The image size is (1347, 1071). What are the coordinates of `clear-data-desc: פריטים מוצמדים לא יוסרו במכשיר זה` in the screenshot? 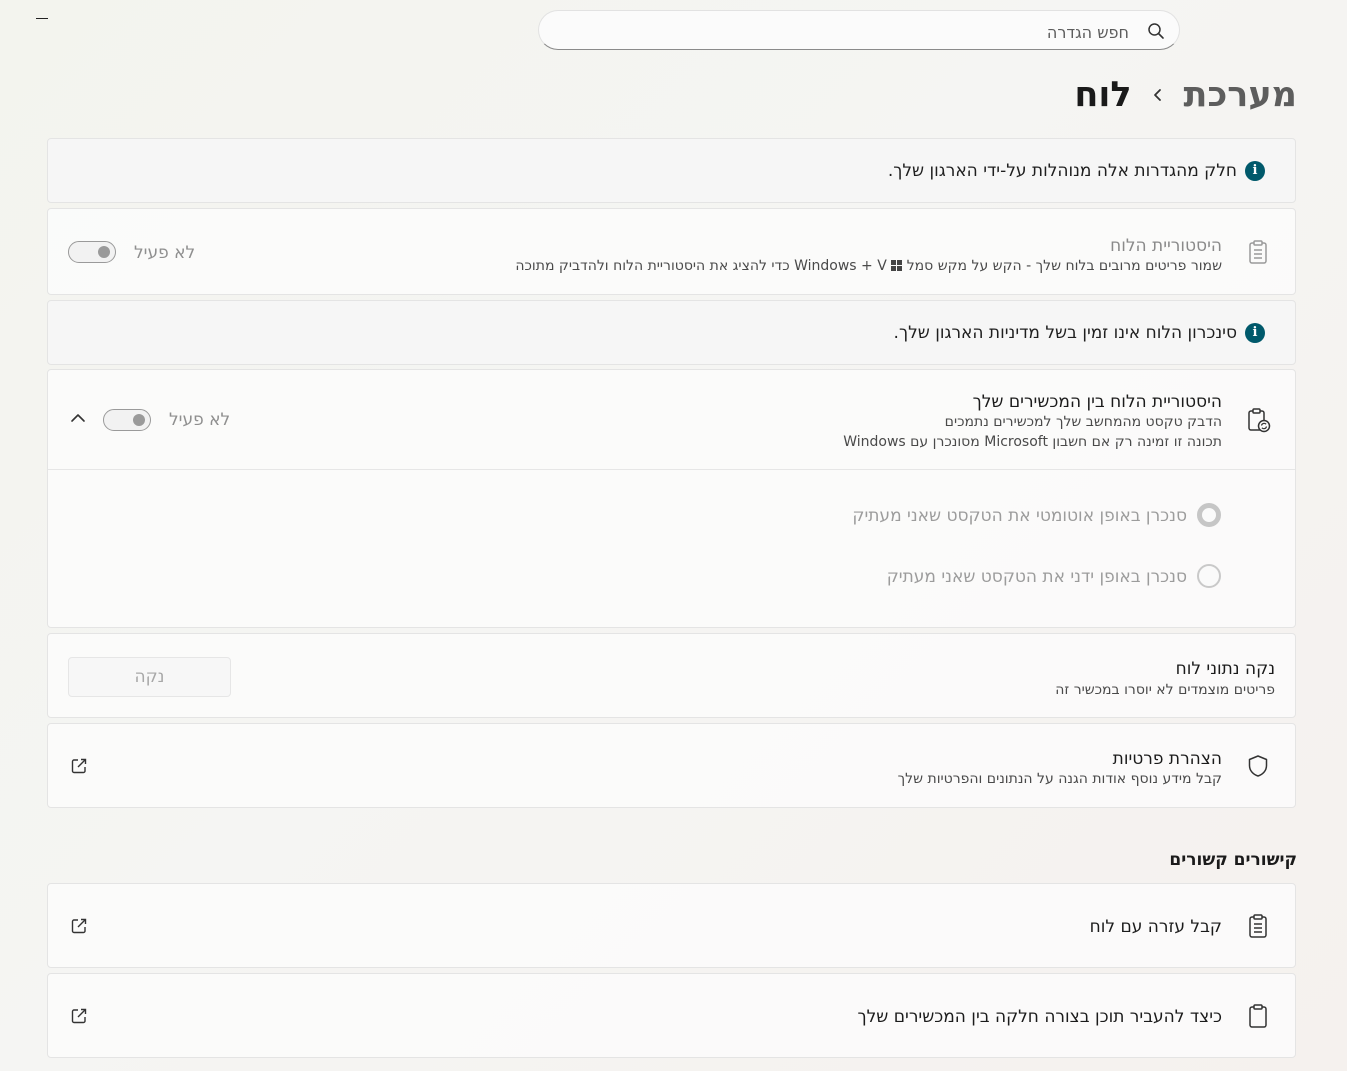 It's located at (1165, 690).